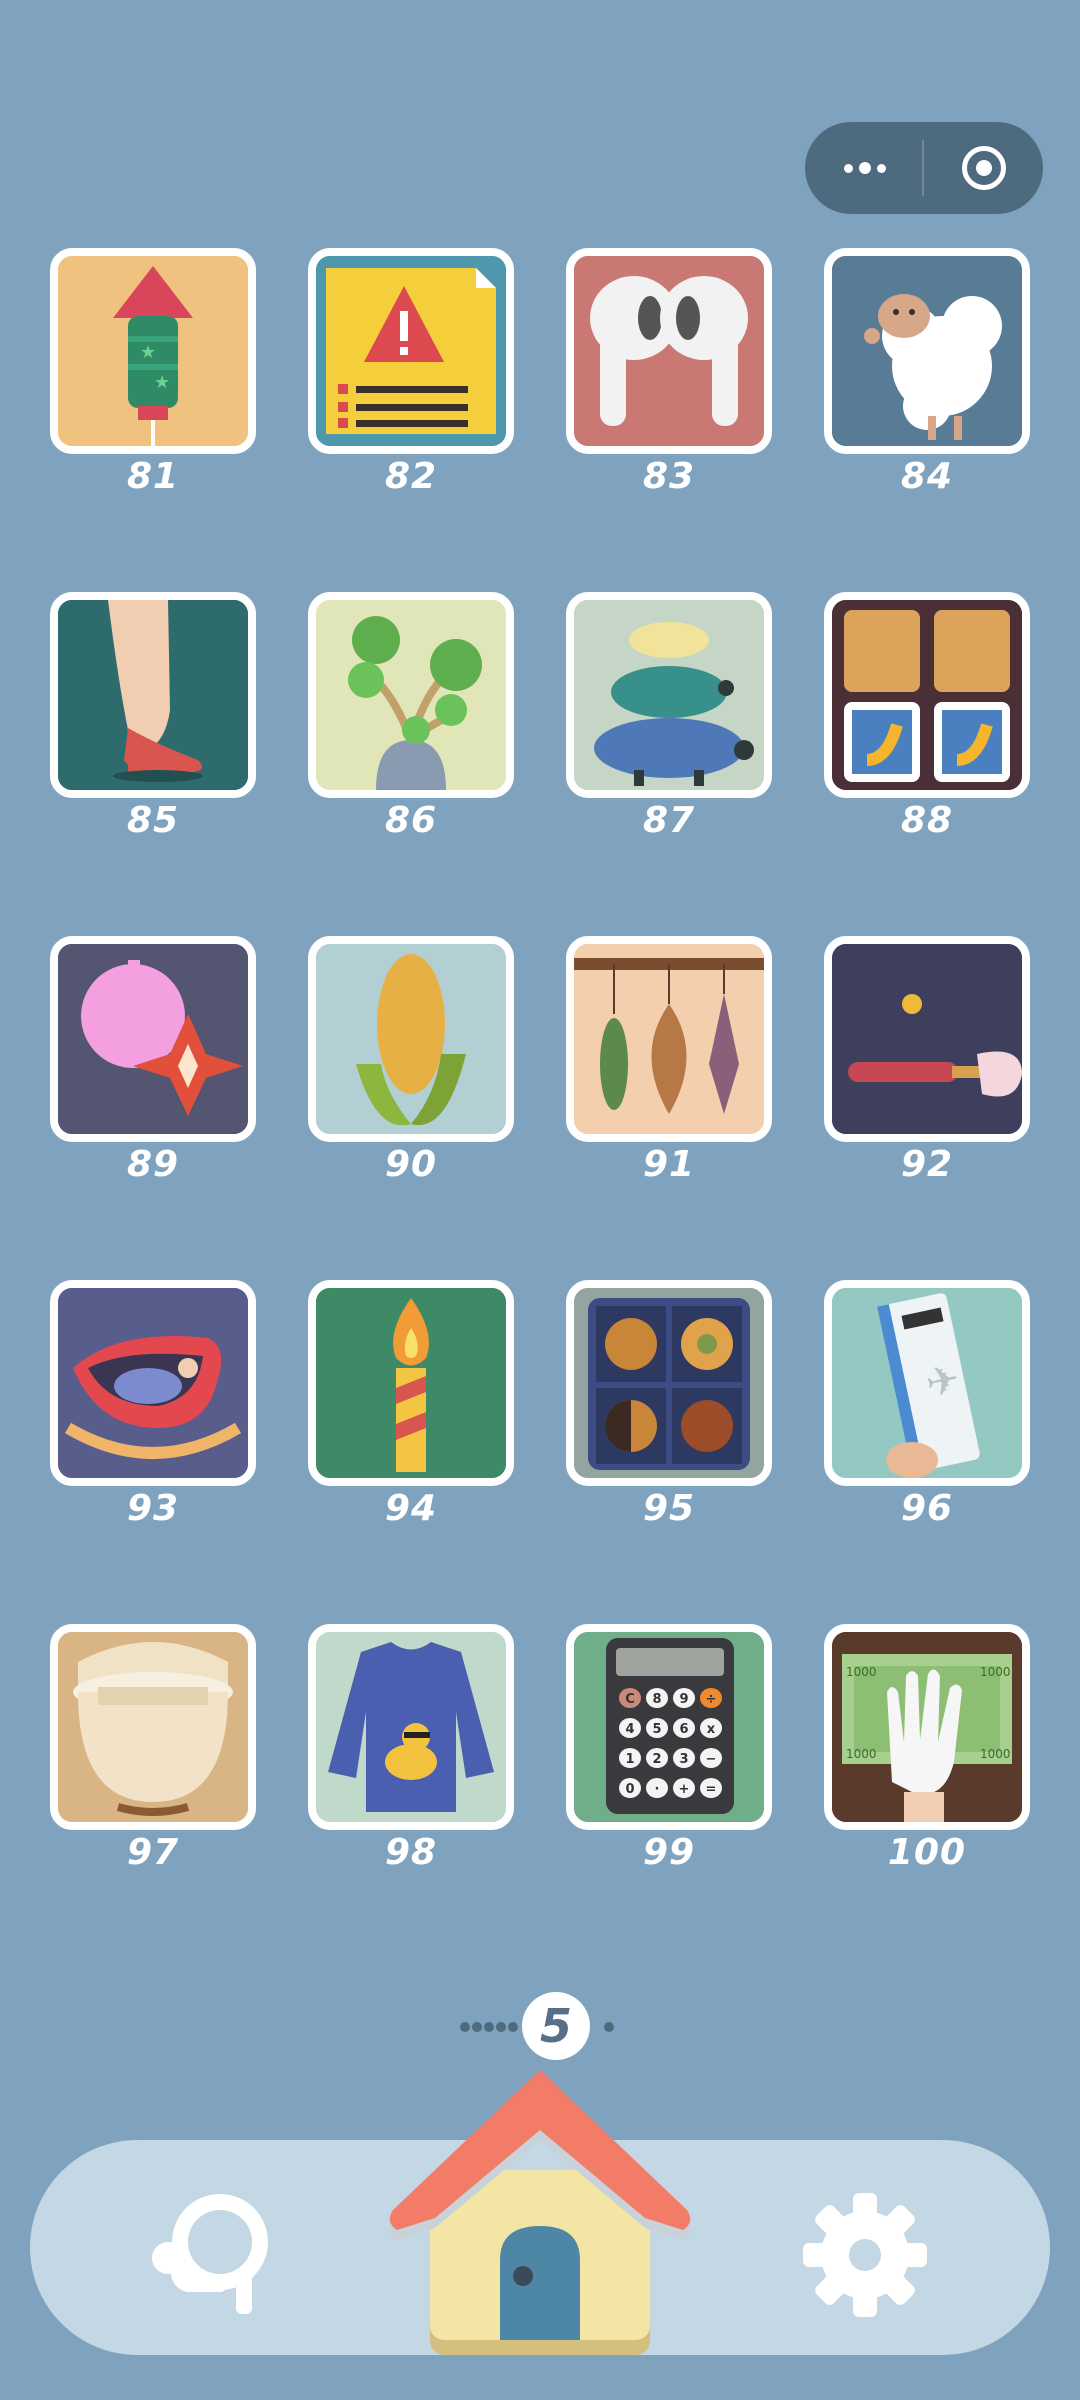  Describe the element at coordinates (669, 1508) in the screenshot. I see `level-number: 95` at that location.